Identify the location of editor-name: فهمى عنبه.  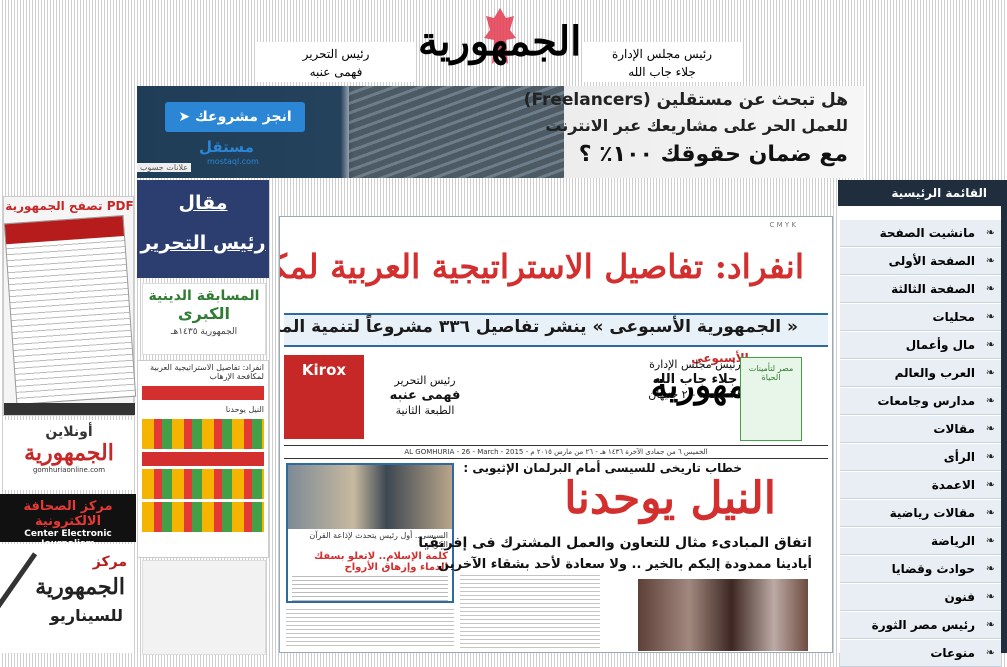
(336, 72).